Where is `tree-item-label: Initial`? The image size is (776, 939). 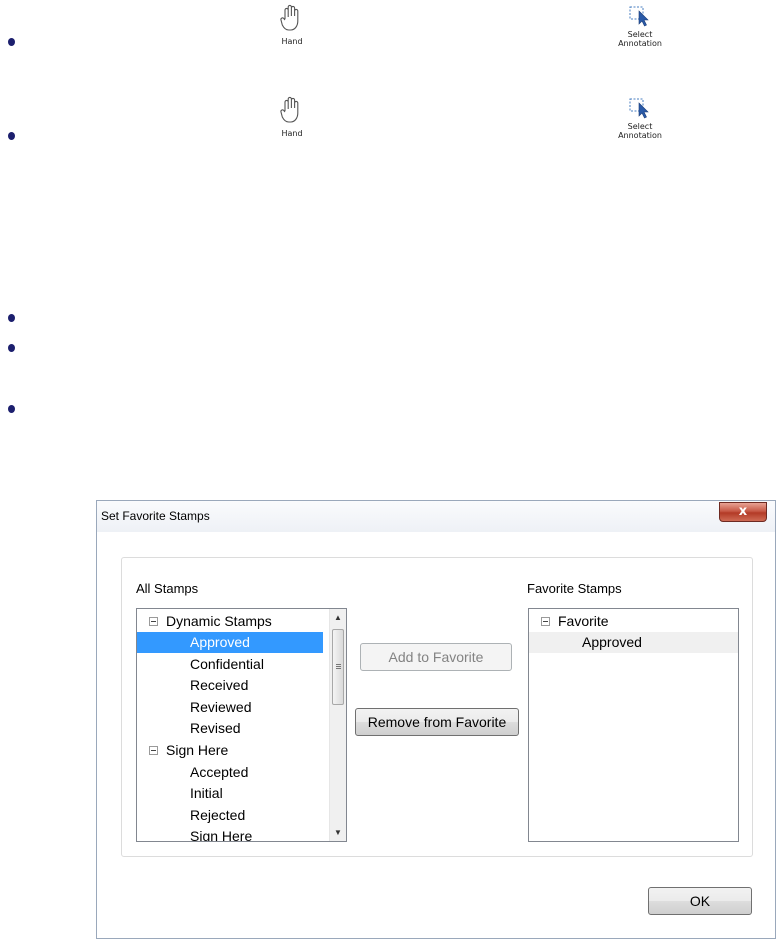 tree-item-label: Initial is located at coordinates (206, 793).